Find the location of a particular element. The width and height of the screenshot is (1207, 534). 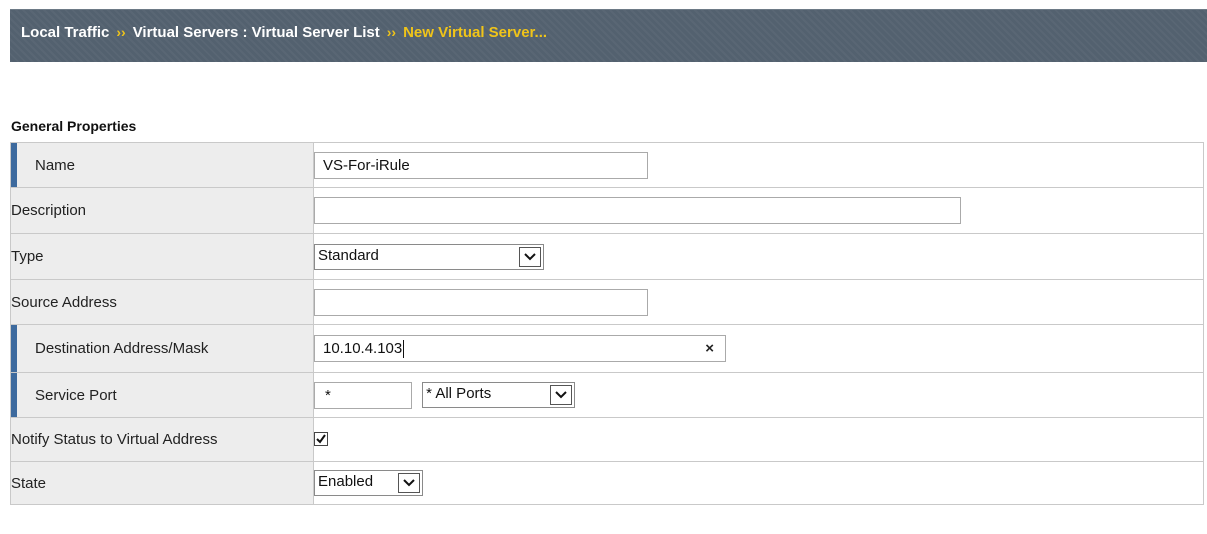

destination-label: Destination Address/Mask is located at coordinates (162, 348).